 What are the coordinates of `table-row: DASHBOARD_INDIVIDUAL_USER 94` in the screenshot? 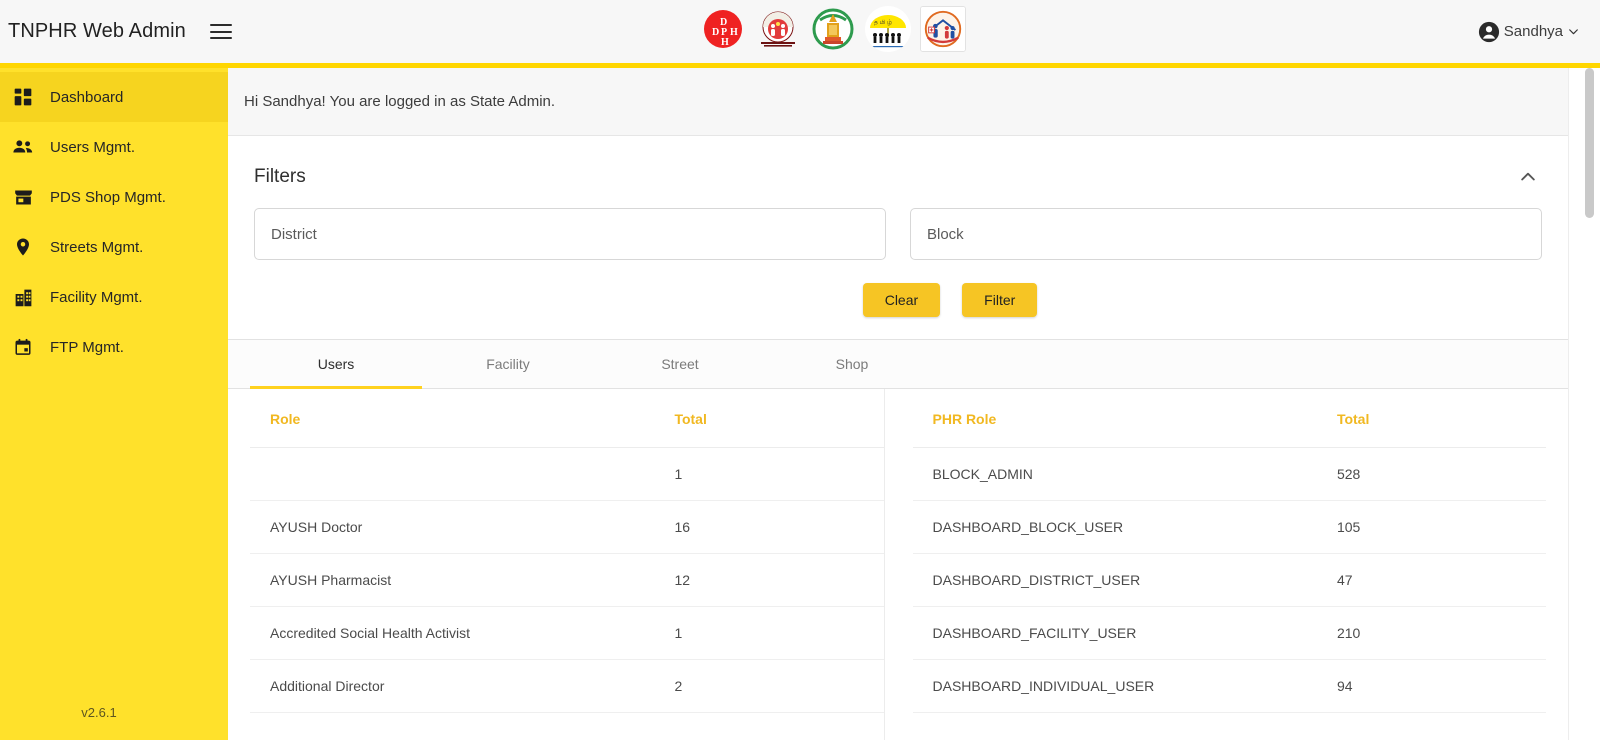 It's located at (1229, 686).